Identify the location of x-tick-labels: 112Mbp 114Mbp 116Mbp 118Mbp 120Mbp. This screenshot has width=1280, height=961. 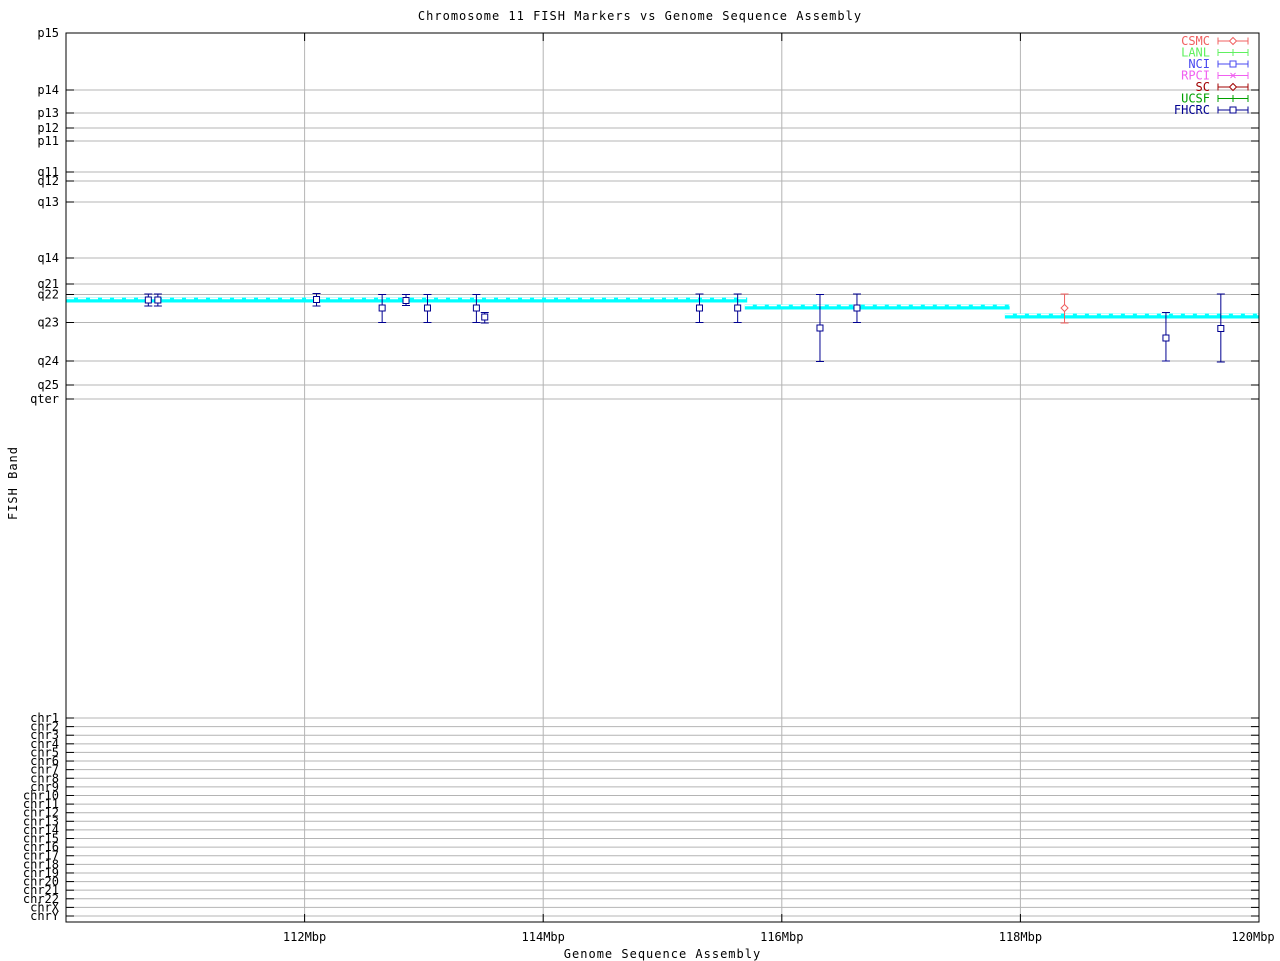
(779, 937).